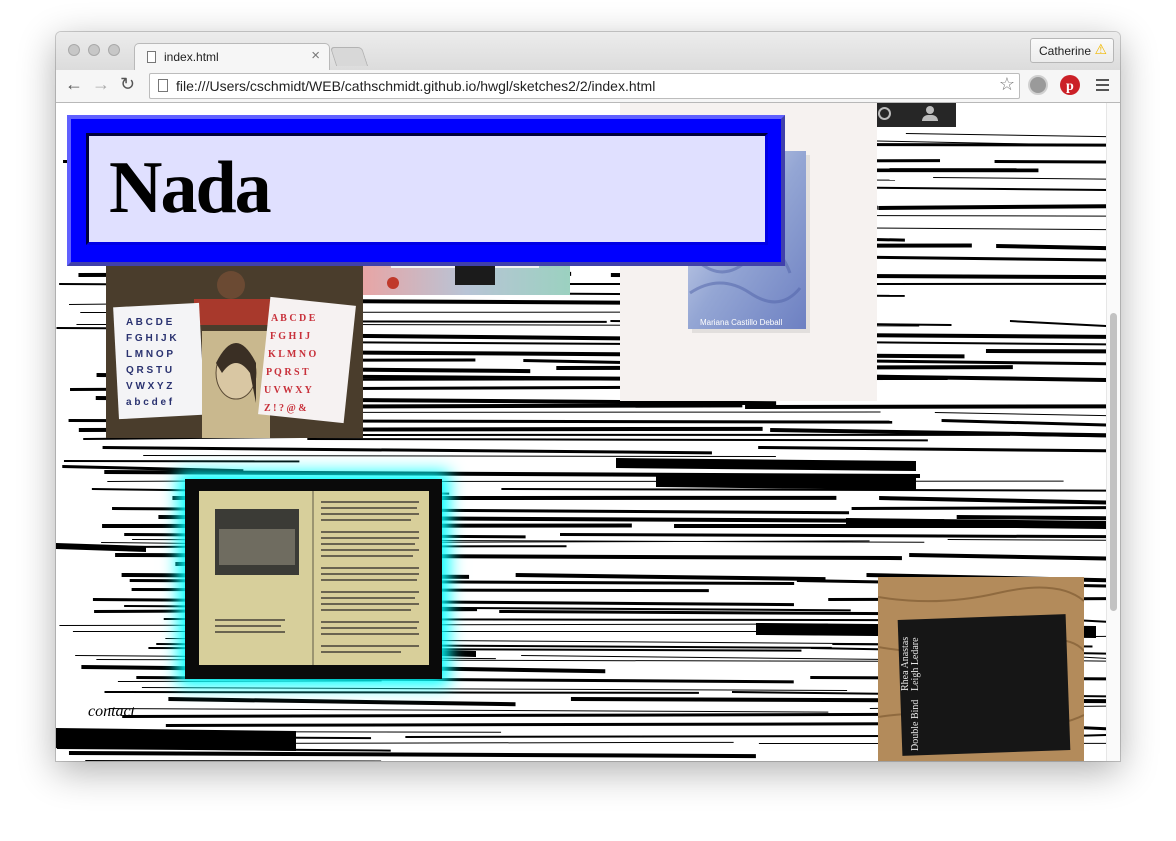 The image size is (1176, 841). What do you see at coordinates (149, 354) in the screenshot?
I see `svg-text: L M N O P` at bounding box center [149, 354].